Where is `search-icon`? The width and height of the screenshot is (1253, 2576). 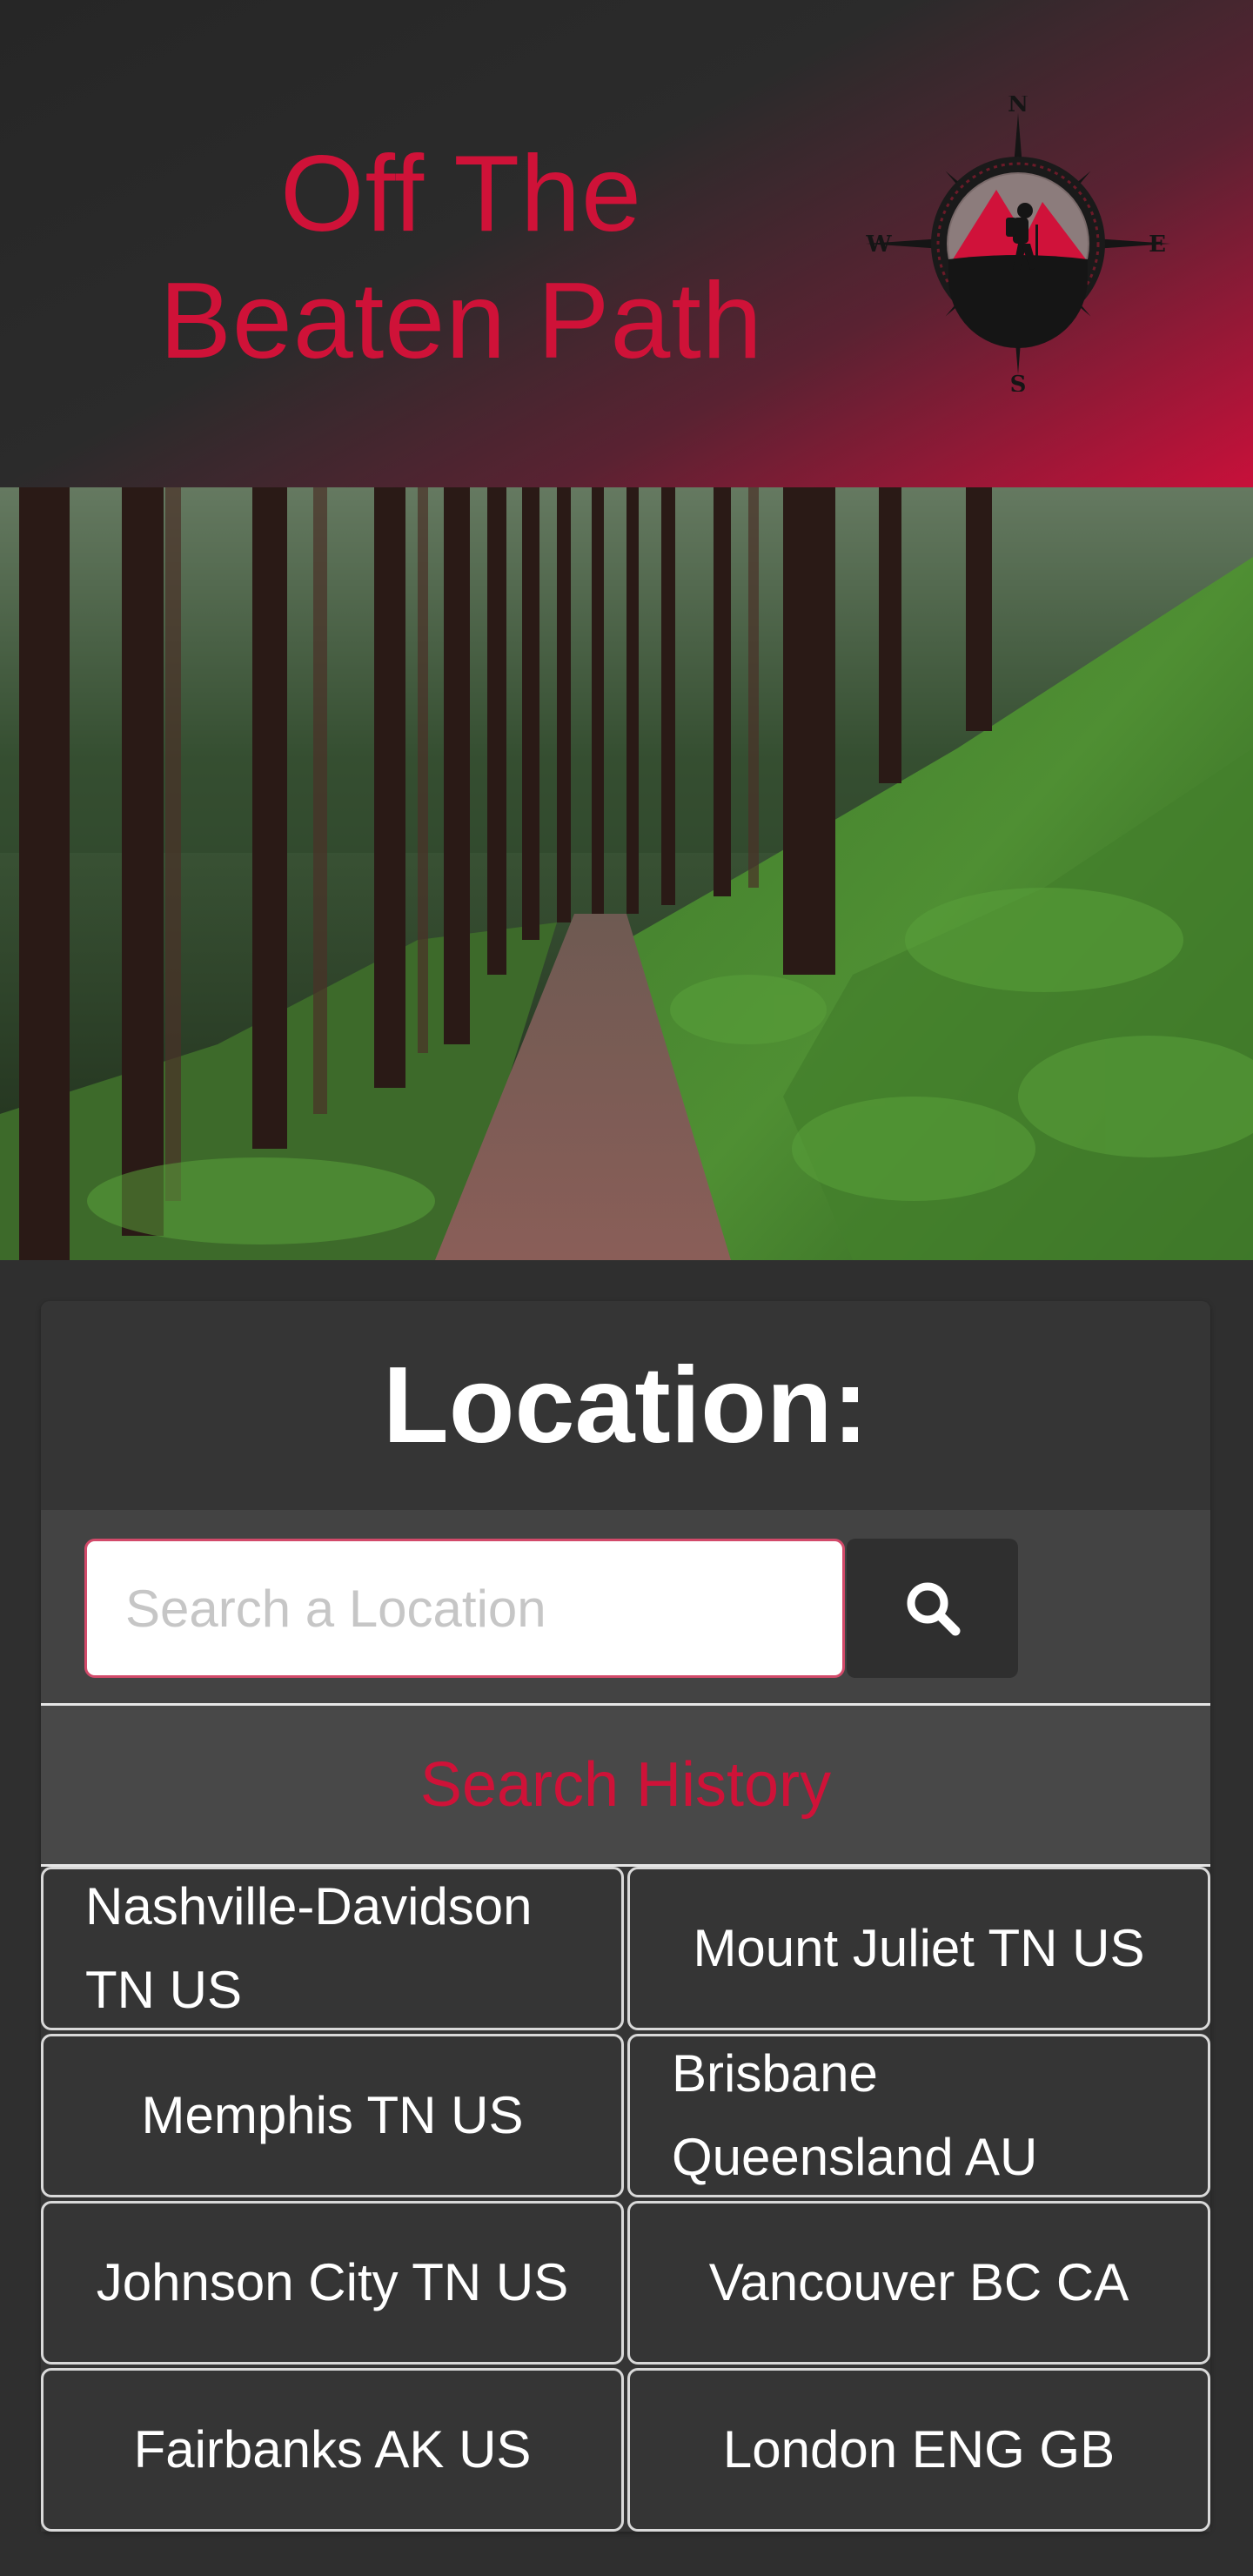 search-icon is located at coordinates (933, 1609).